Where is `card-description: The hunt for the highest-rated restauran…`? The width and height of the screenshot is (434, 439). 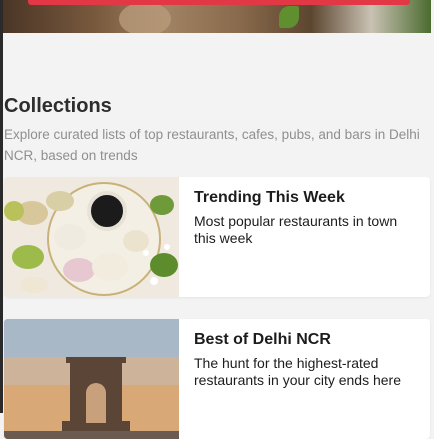
card-description: The hunt for the highest-rated restauran… is located at coordinates (297, 371).